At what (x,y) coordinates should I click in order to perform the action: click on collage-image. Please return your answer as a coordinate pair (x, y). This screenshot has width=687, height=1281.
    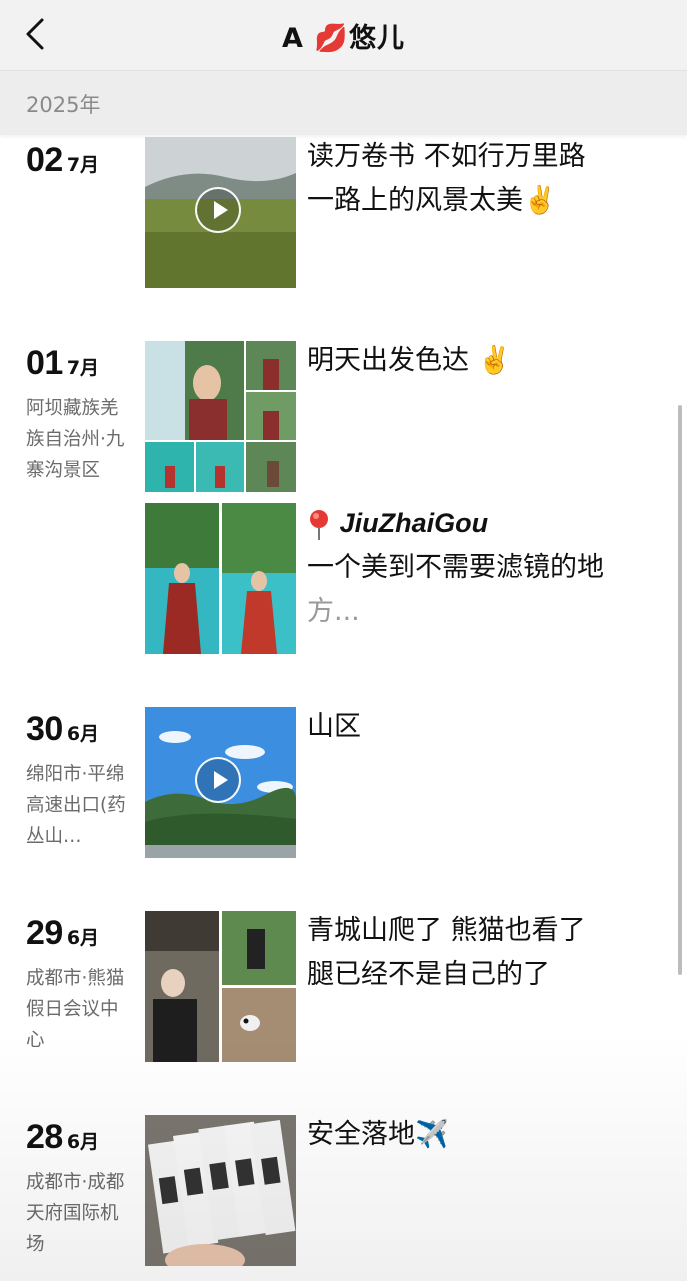
    Looking at the image, I should click on (220, 416).